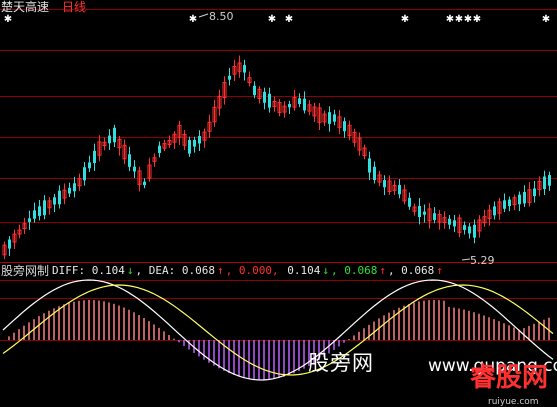 The height and width of the screenshot is (407, 557). What do you see at coordinates (513, 402) in the screenshot?
I see `logo-subtext: ruiyue.com` at bounding box center [513, 402].